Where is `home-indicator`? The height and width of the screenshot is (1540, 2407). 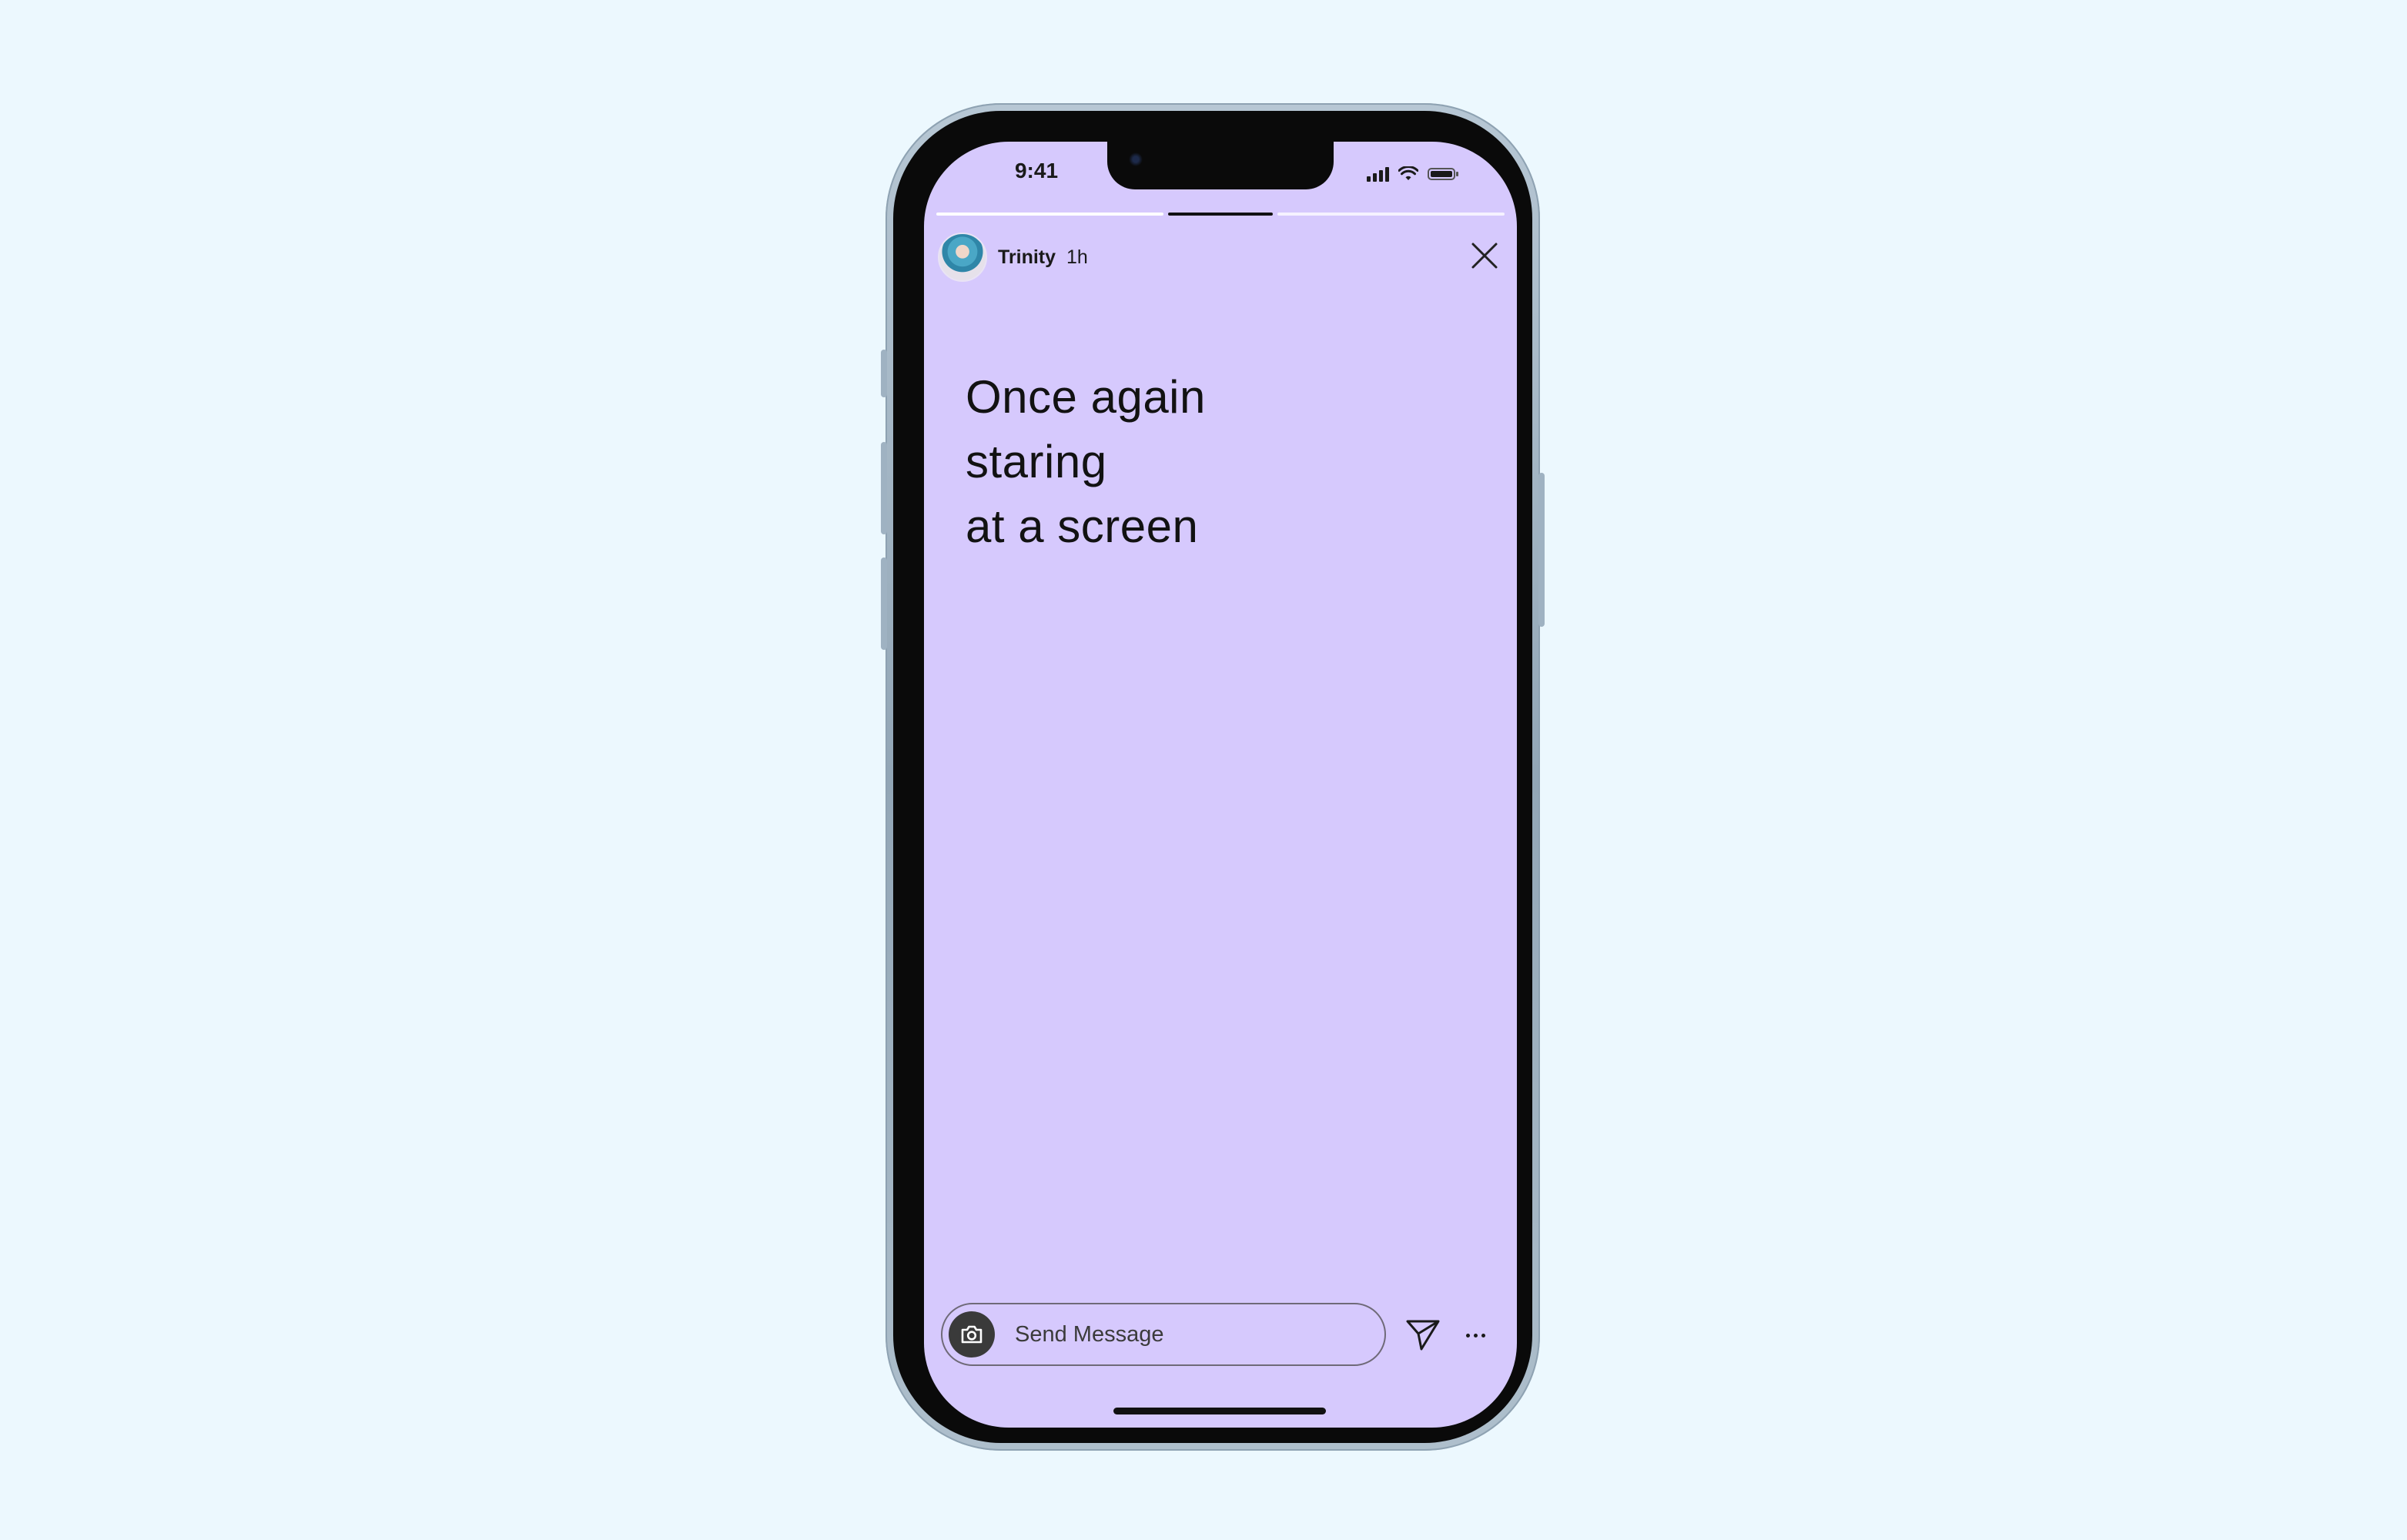 home-indicator is located at coordinates (1219, 1411).